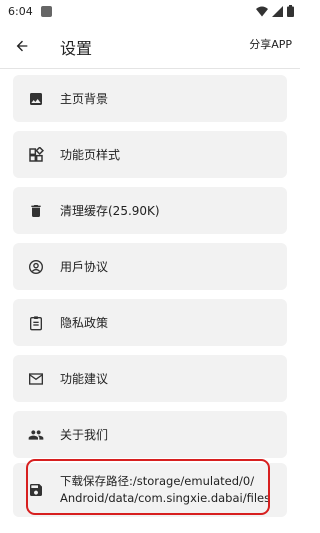 The image size is (320, 533). Describe the element at coordinates (150, 68) in the screenshot. I see `app-bar-divider` at that location.